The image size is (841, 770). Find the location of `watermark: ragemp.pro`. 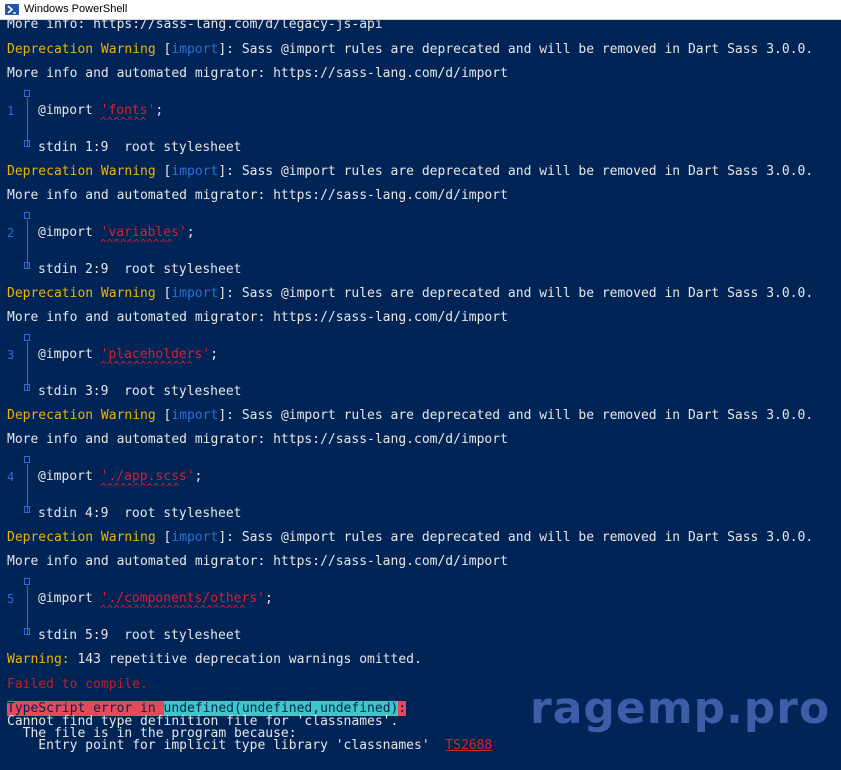

watermark: ragemp.pro is located at coordinates (680, 708).